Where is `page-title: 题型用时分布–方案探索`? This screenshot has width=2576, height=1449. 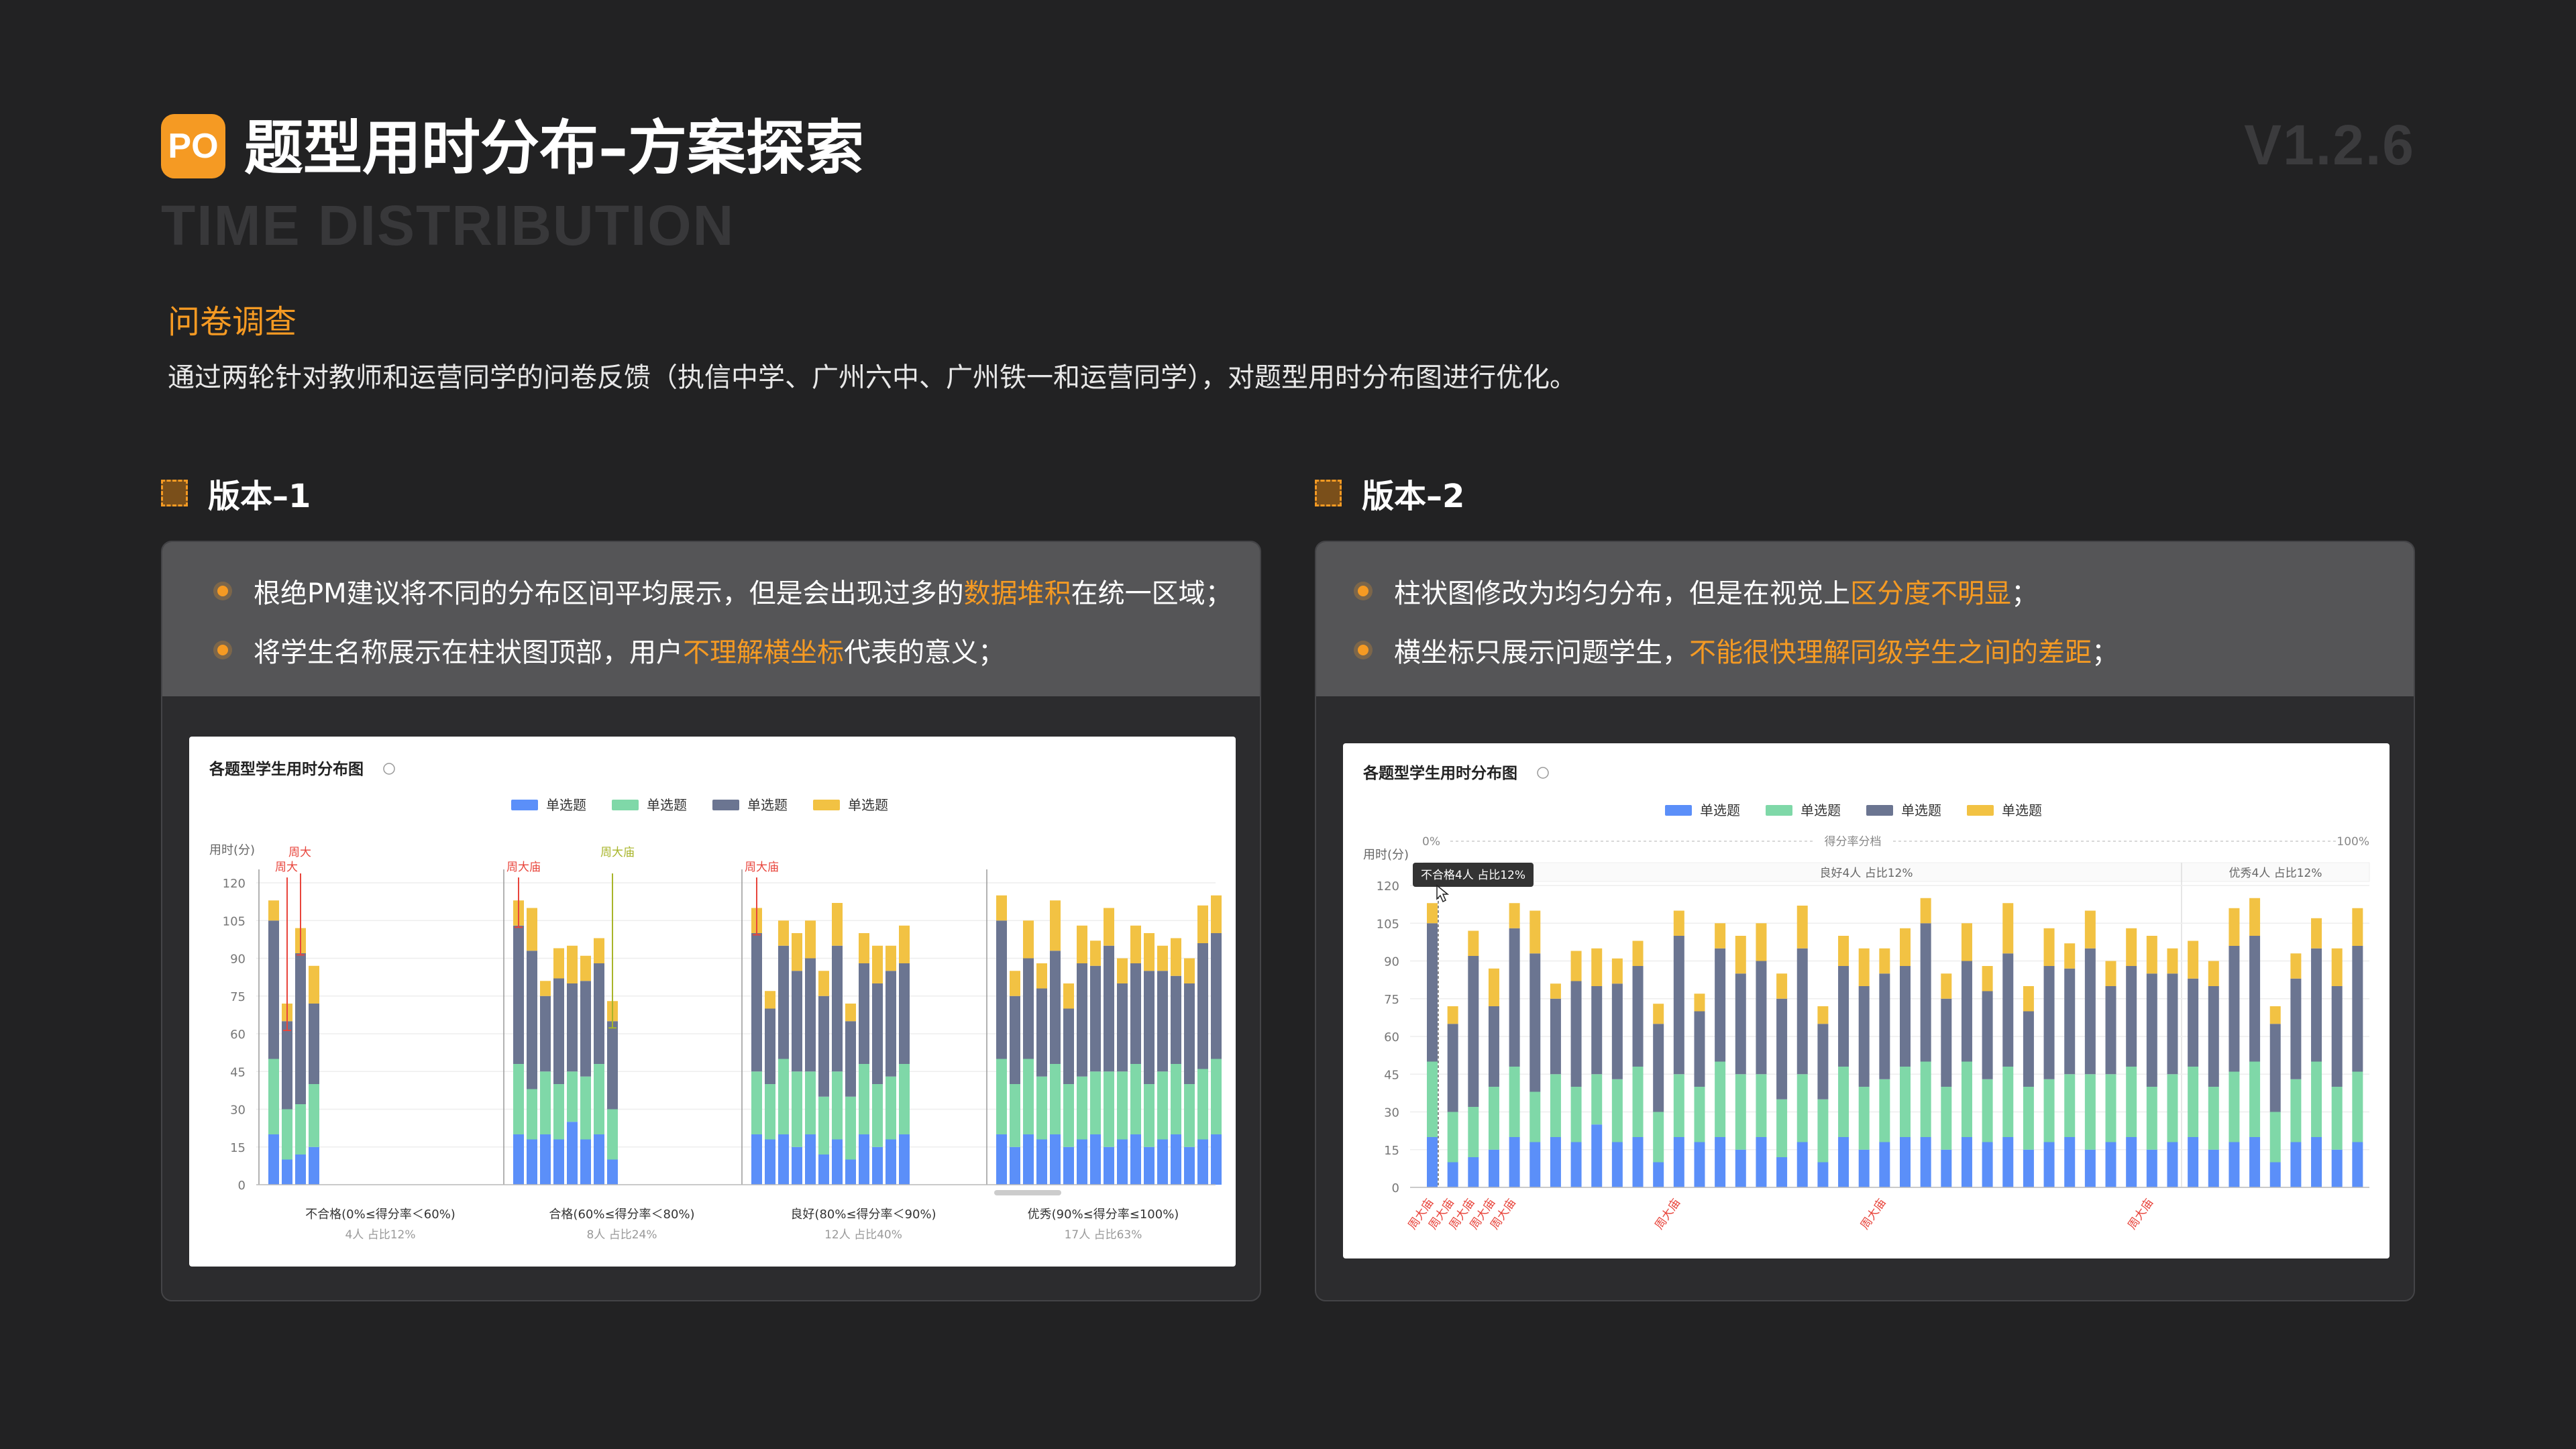
page-title: 题型用时分布–方案探索 is located at coordinates (554, 147).